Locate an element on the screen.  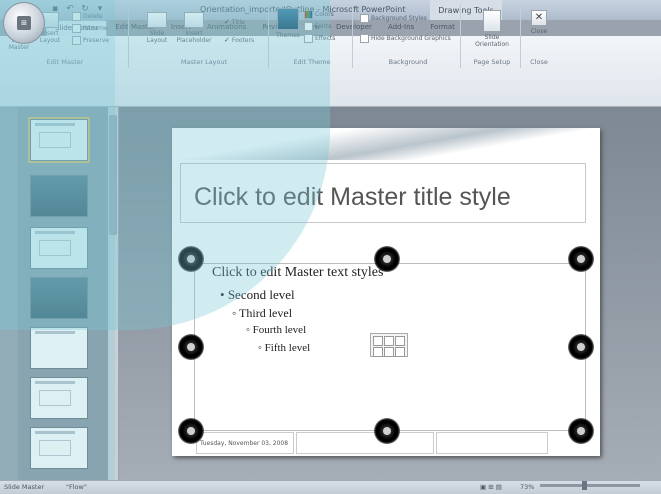
slide-swoosh-decoration is located at coordinates (386, 144).